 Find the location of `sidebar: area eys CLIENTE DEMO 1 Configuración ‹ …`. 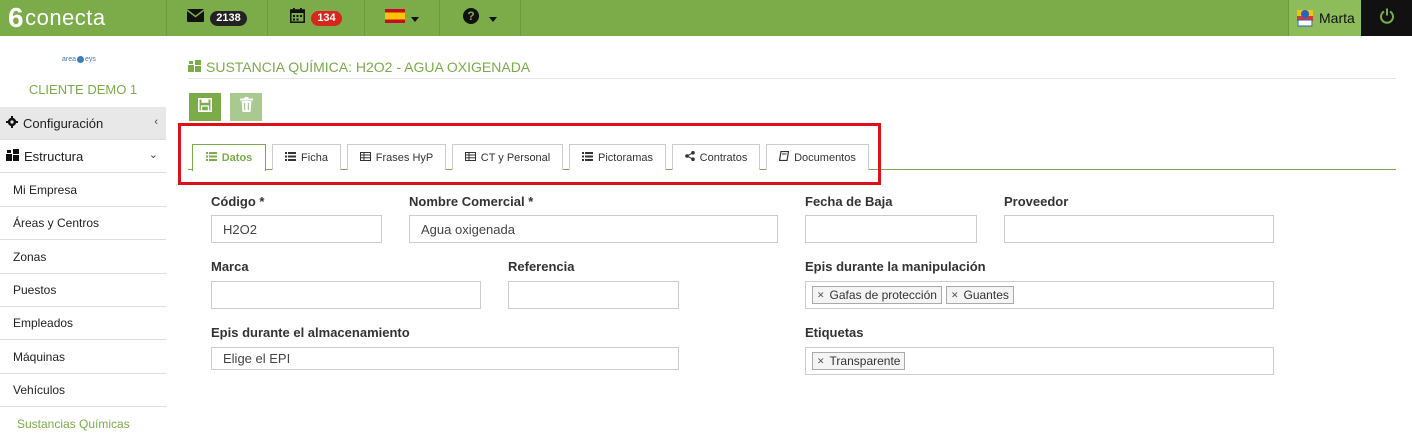

sidebar: area eys CLIENTE DEMO 1 Configuración ‹ … is located at coordinates (83, 238).